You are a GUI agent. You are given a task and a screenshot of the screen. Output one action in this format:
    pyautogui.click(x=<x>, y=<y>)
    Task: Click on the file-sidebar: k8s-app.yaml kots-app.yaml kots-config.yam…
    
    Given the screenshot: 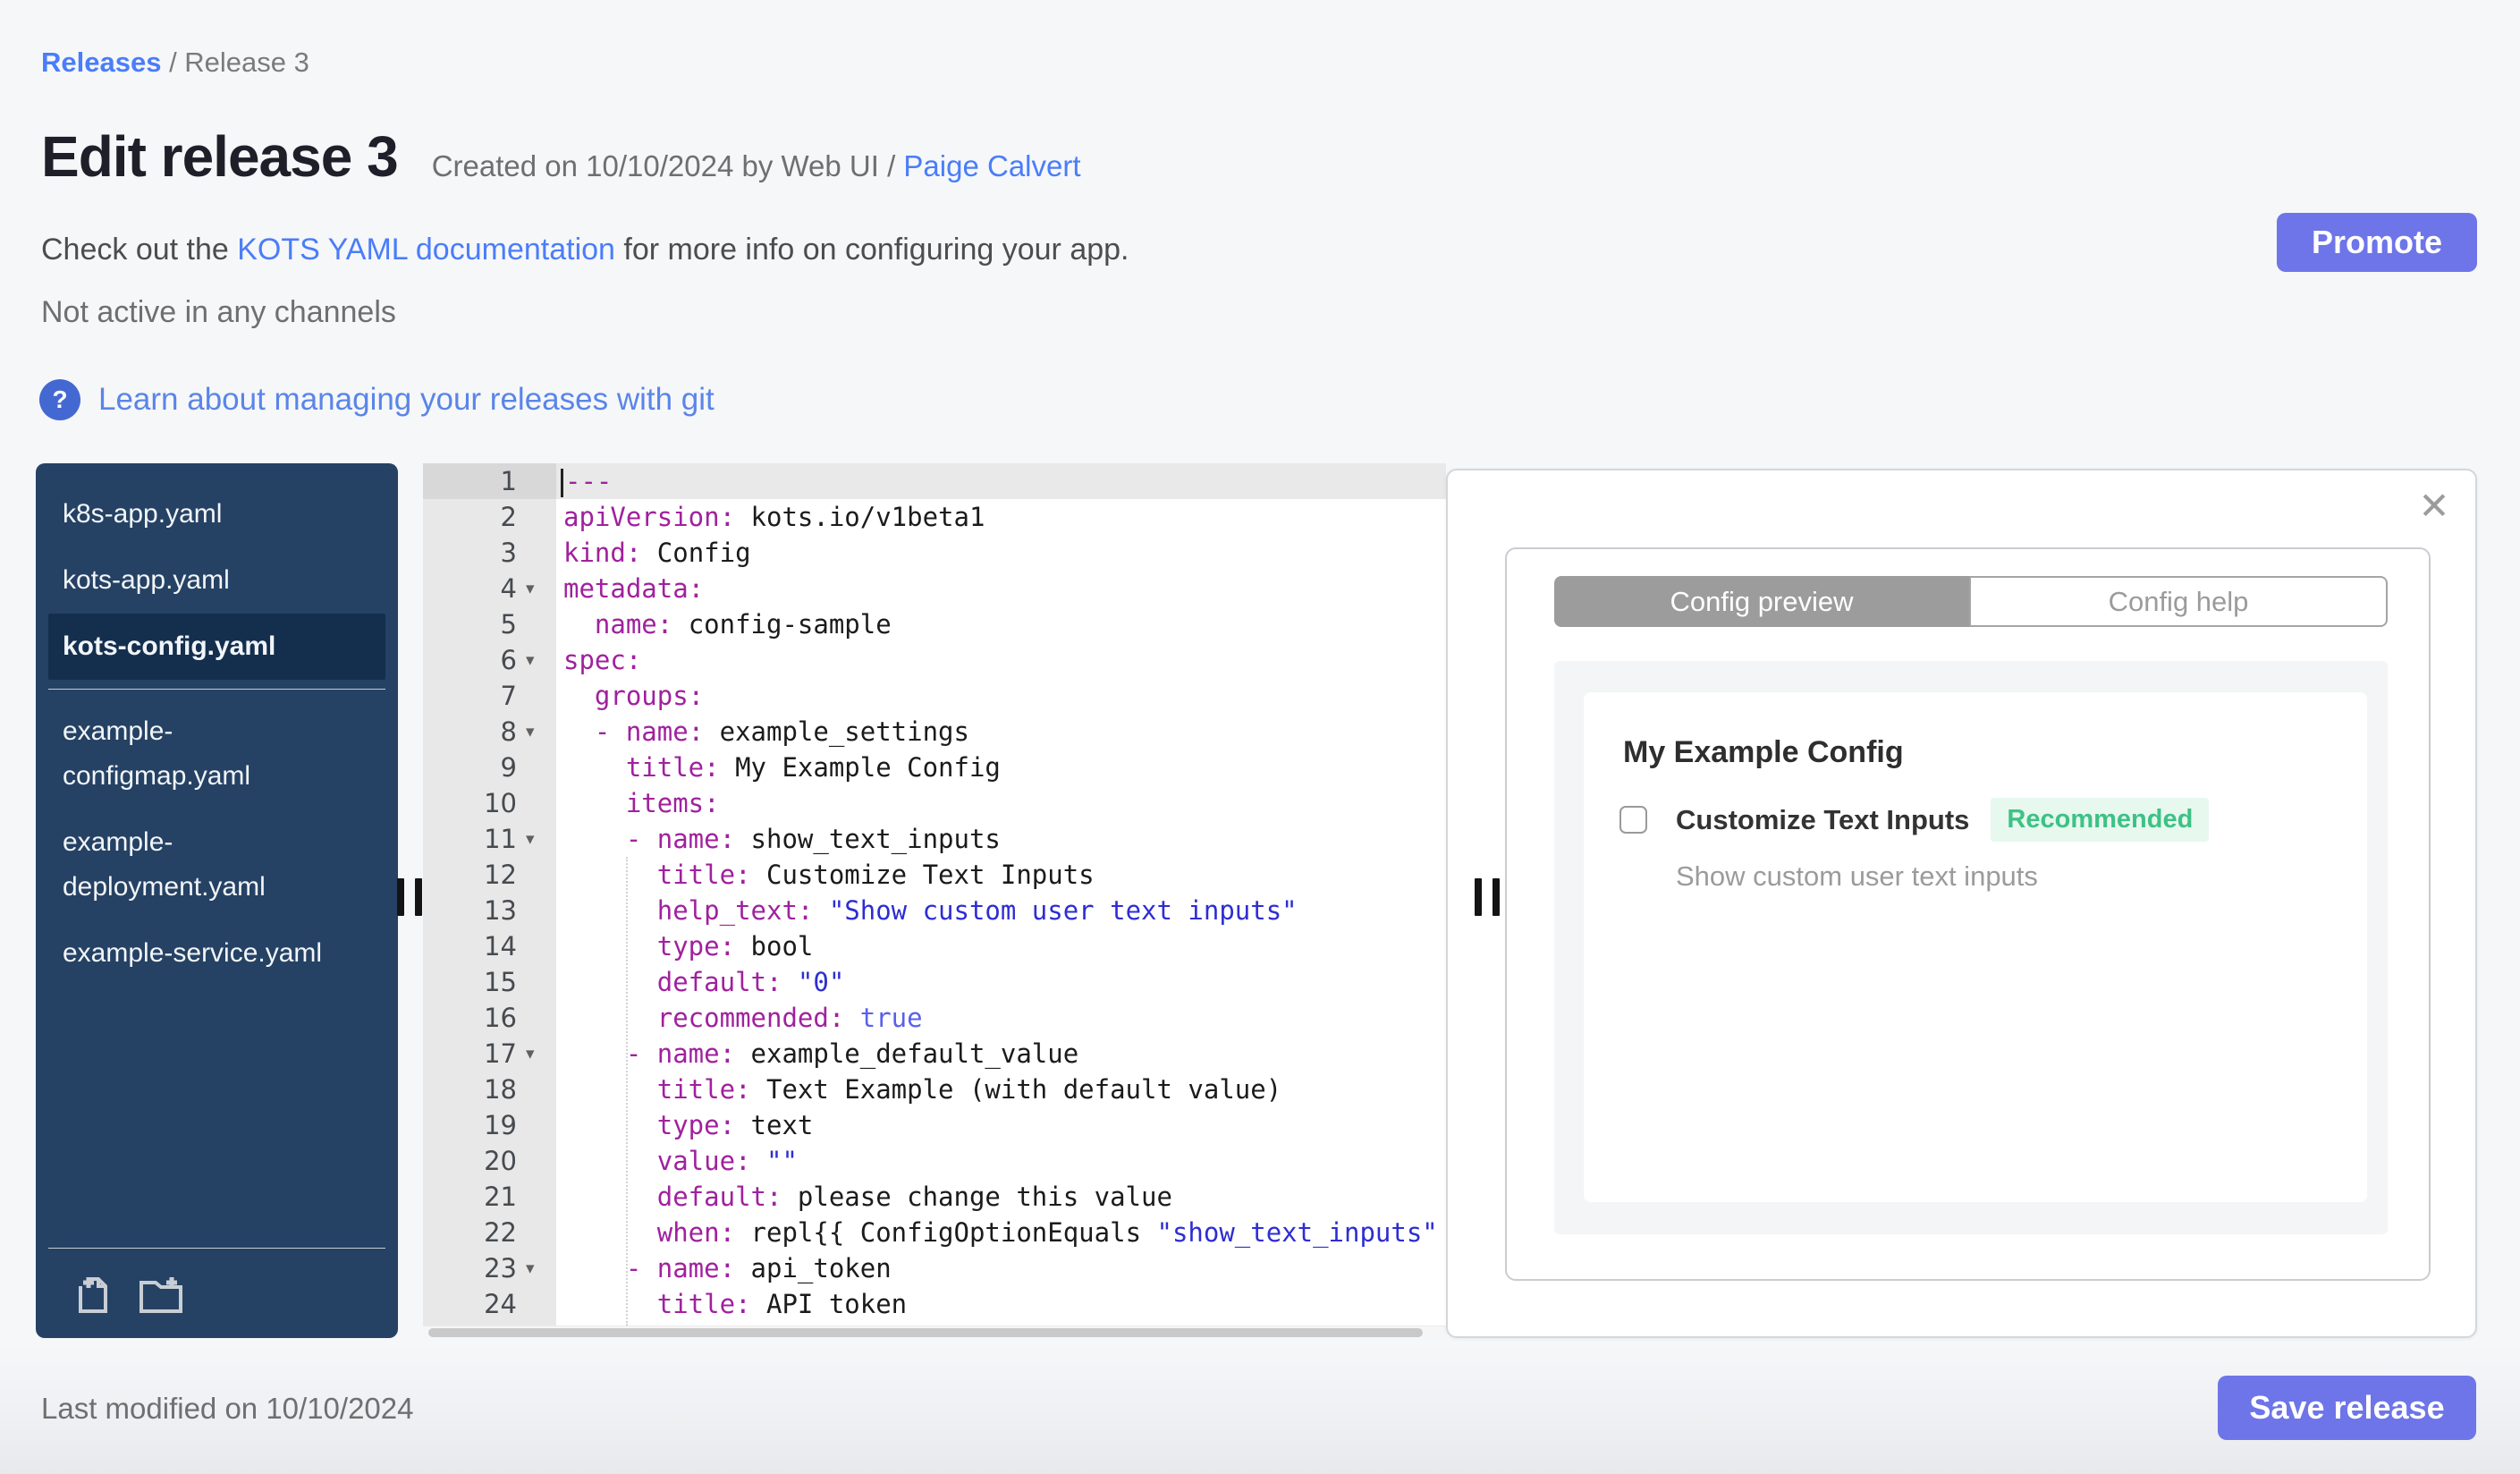 What is the action you would take?
    pyautogui.click(x=217, y=900)
    